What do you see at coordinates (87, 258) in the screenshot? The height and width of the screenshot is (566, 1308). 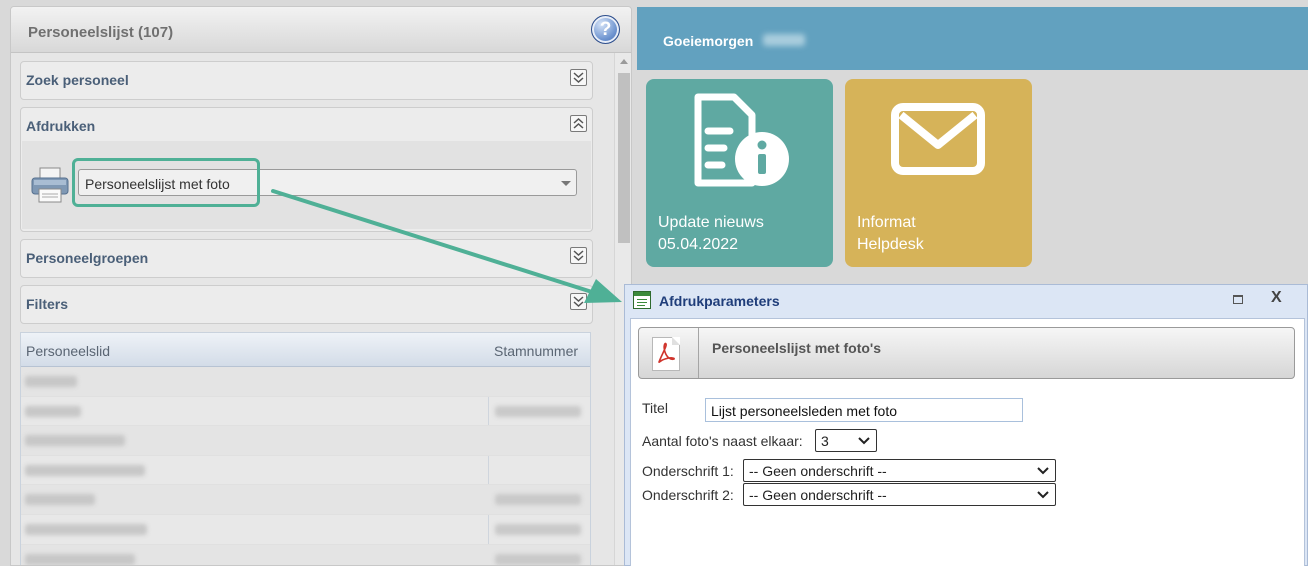 I see `section-title-groepen: Personeelgroepen` at bounding box center [87, 258].